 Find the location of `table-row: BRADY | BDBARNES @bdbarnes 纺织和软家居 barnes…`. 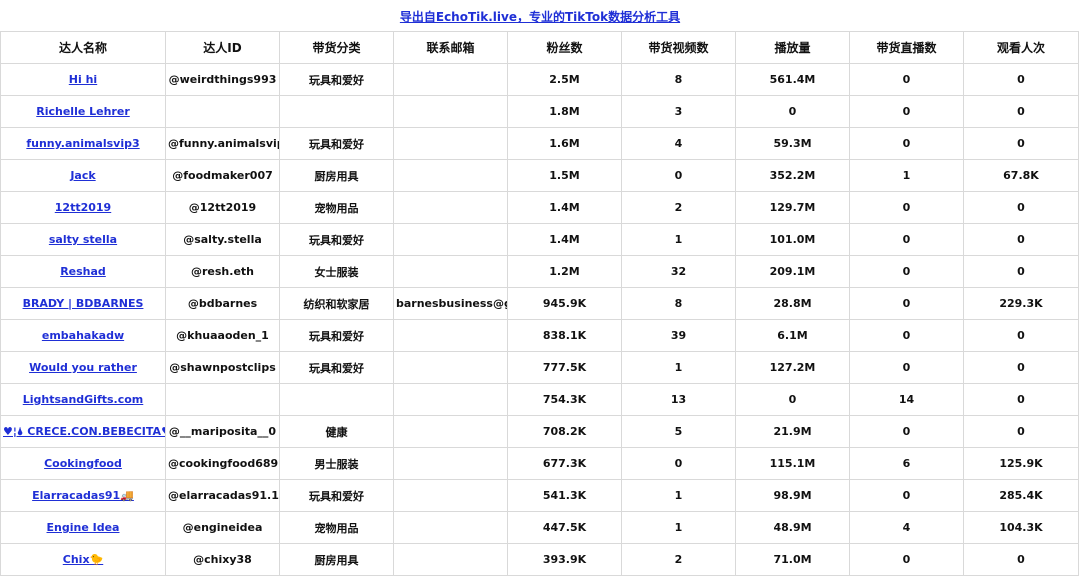

table-row: BRADY | BDBARNES @bdbarnes 纺织和软家居 barnes… is located at coordinates (539, 303).